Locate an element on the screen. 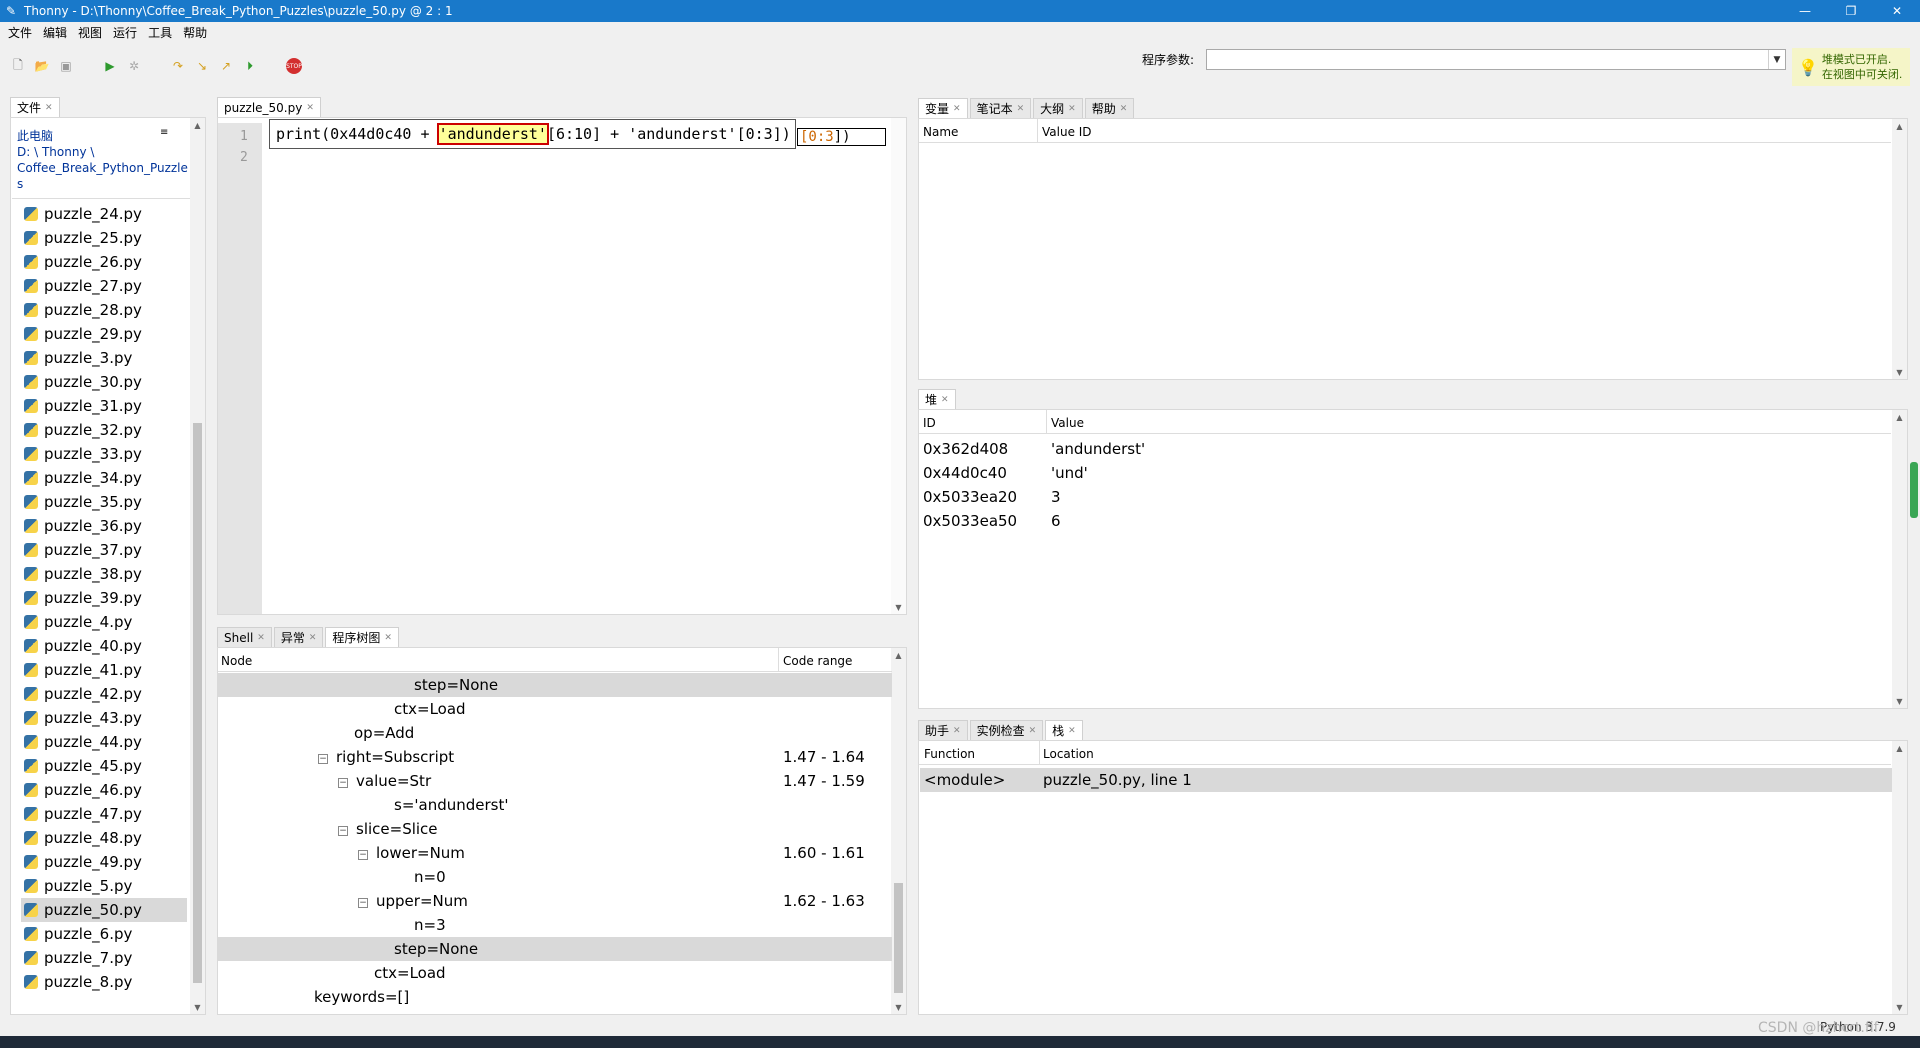  column-header-id: ID is located at coordinates (929, 423).